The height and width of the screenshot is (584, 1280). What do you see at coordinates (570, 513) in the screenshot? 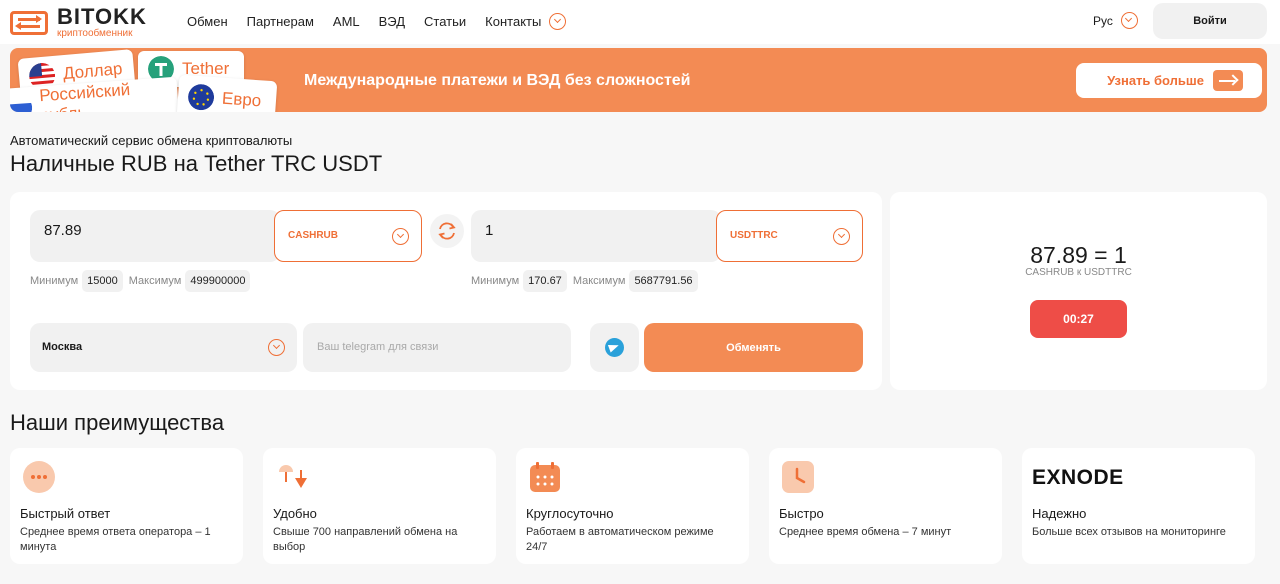
I see `advantage-name: Круглосуточно` at bounding box center [570, 513].